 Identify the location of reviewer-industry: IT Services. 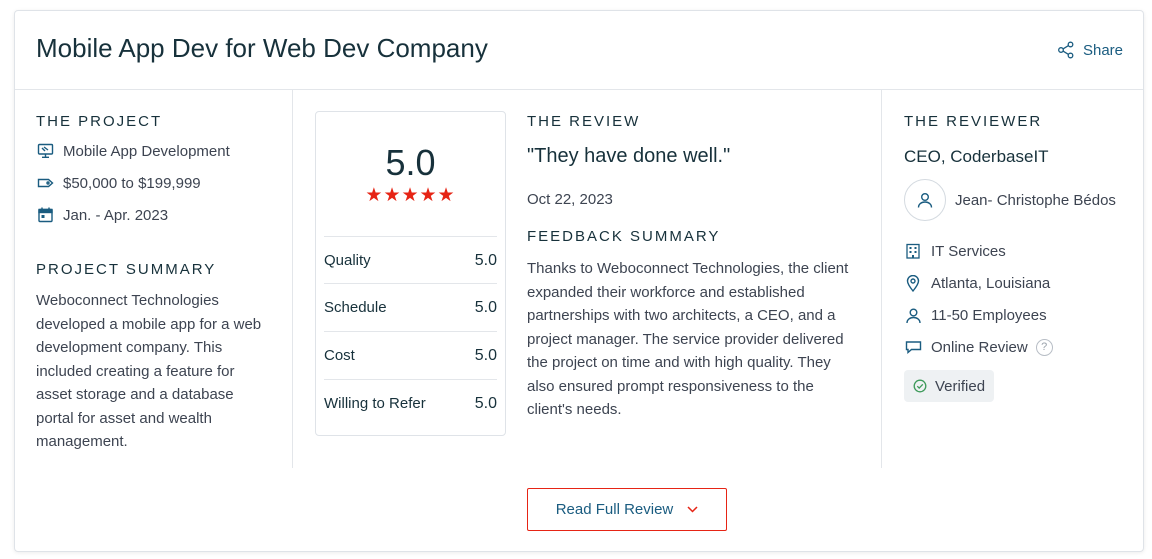
(955, 251).